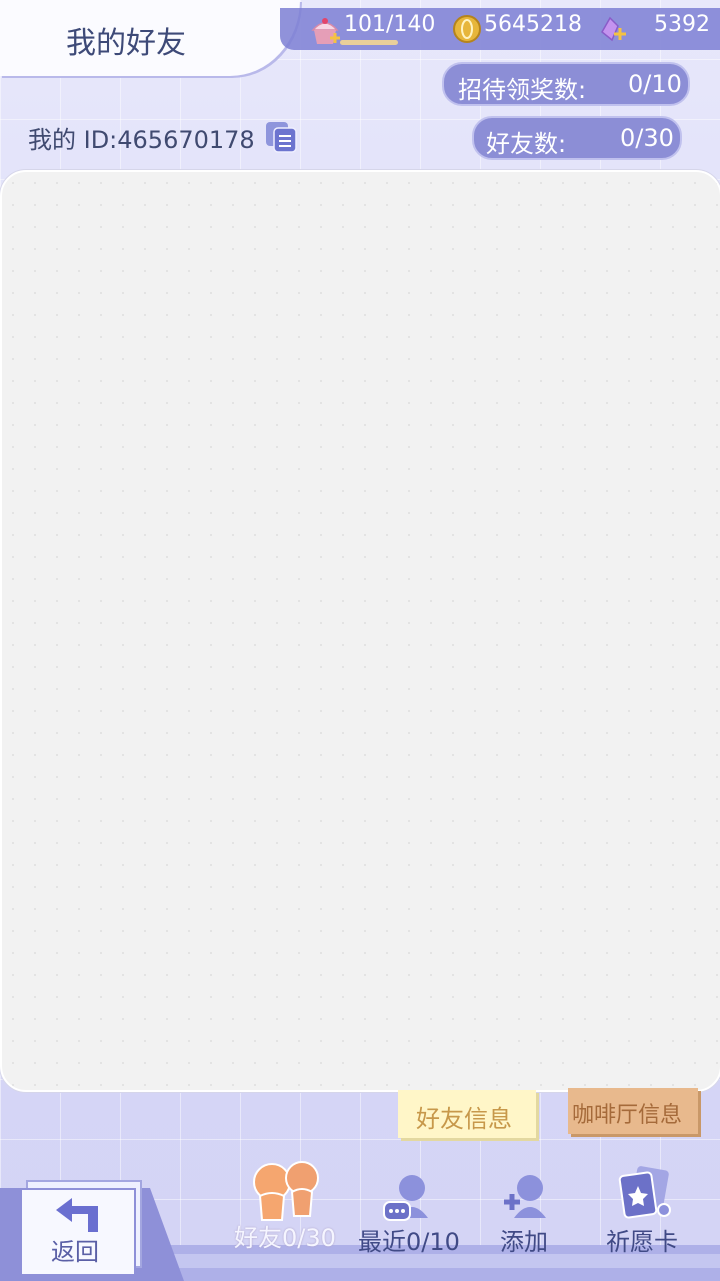 The height and width of the screenshot is (1281, 720). I want to click on friend-count-label: 好友数:, so click(526, 144).